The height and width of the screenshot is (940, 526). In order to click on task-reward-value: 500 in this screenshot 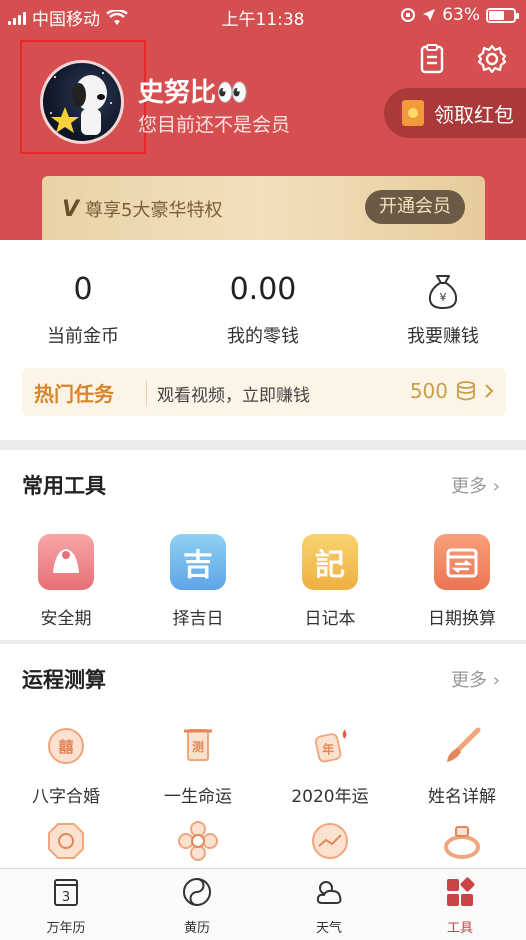, I will do `click(428, 391)`.